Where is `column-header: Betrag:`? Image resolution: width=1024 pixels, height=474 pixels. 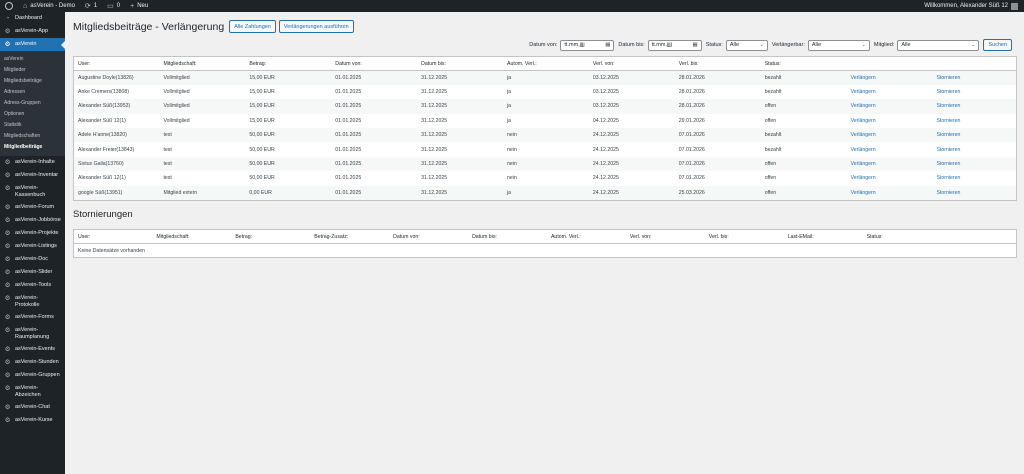 column-header: Betrag: is located at coordinates (271, 236).